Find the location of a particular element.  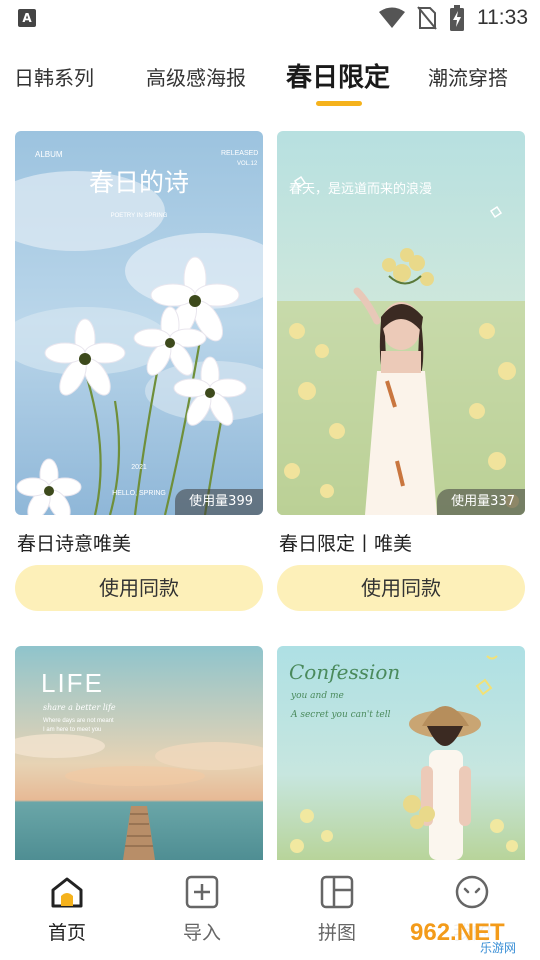

template-title: 春日限定丨唯美 is located at coordinates (346, 544).